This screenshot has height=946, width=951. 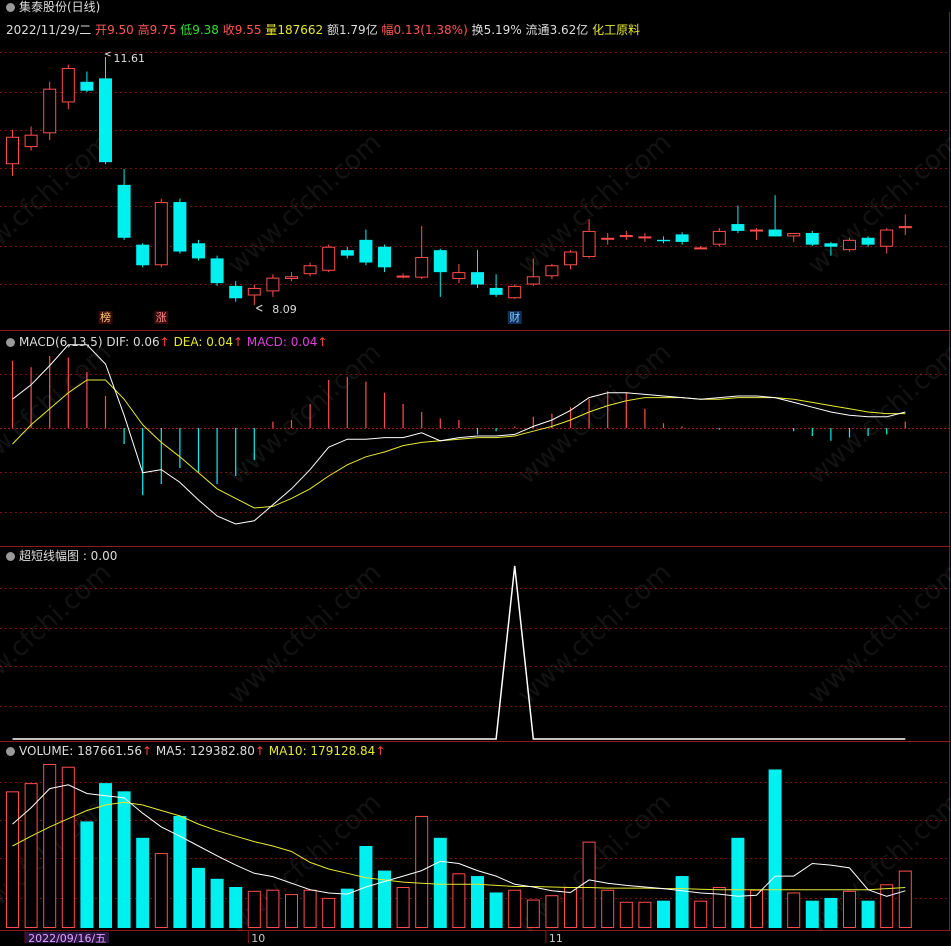 I want to click on turn-label: 换, so click(x=477, y=30).